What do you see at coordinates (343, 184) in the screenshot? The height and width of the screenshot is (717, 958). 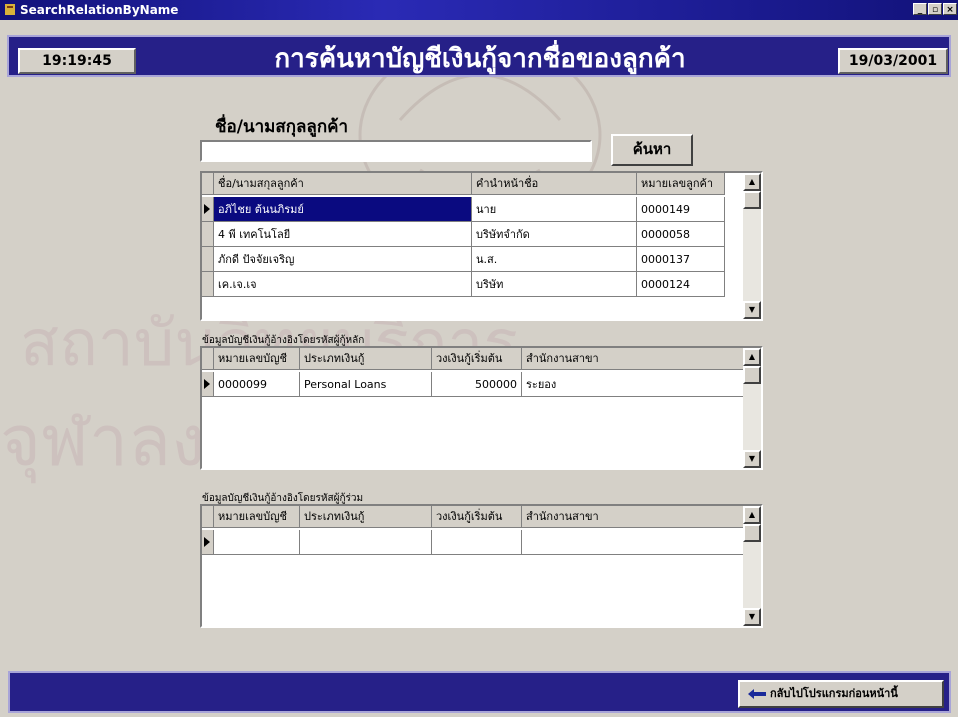 I see `column-header: ชื่อ/นามสกุลลูกค้า` at bounding box center [343, 184].